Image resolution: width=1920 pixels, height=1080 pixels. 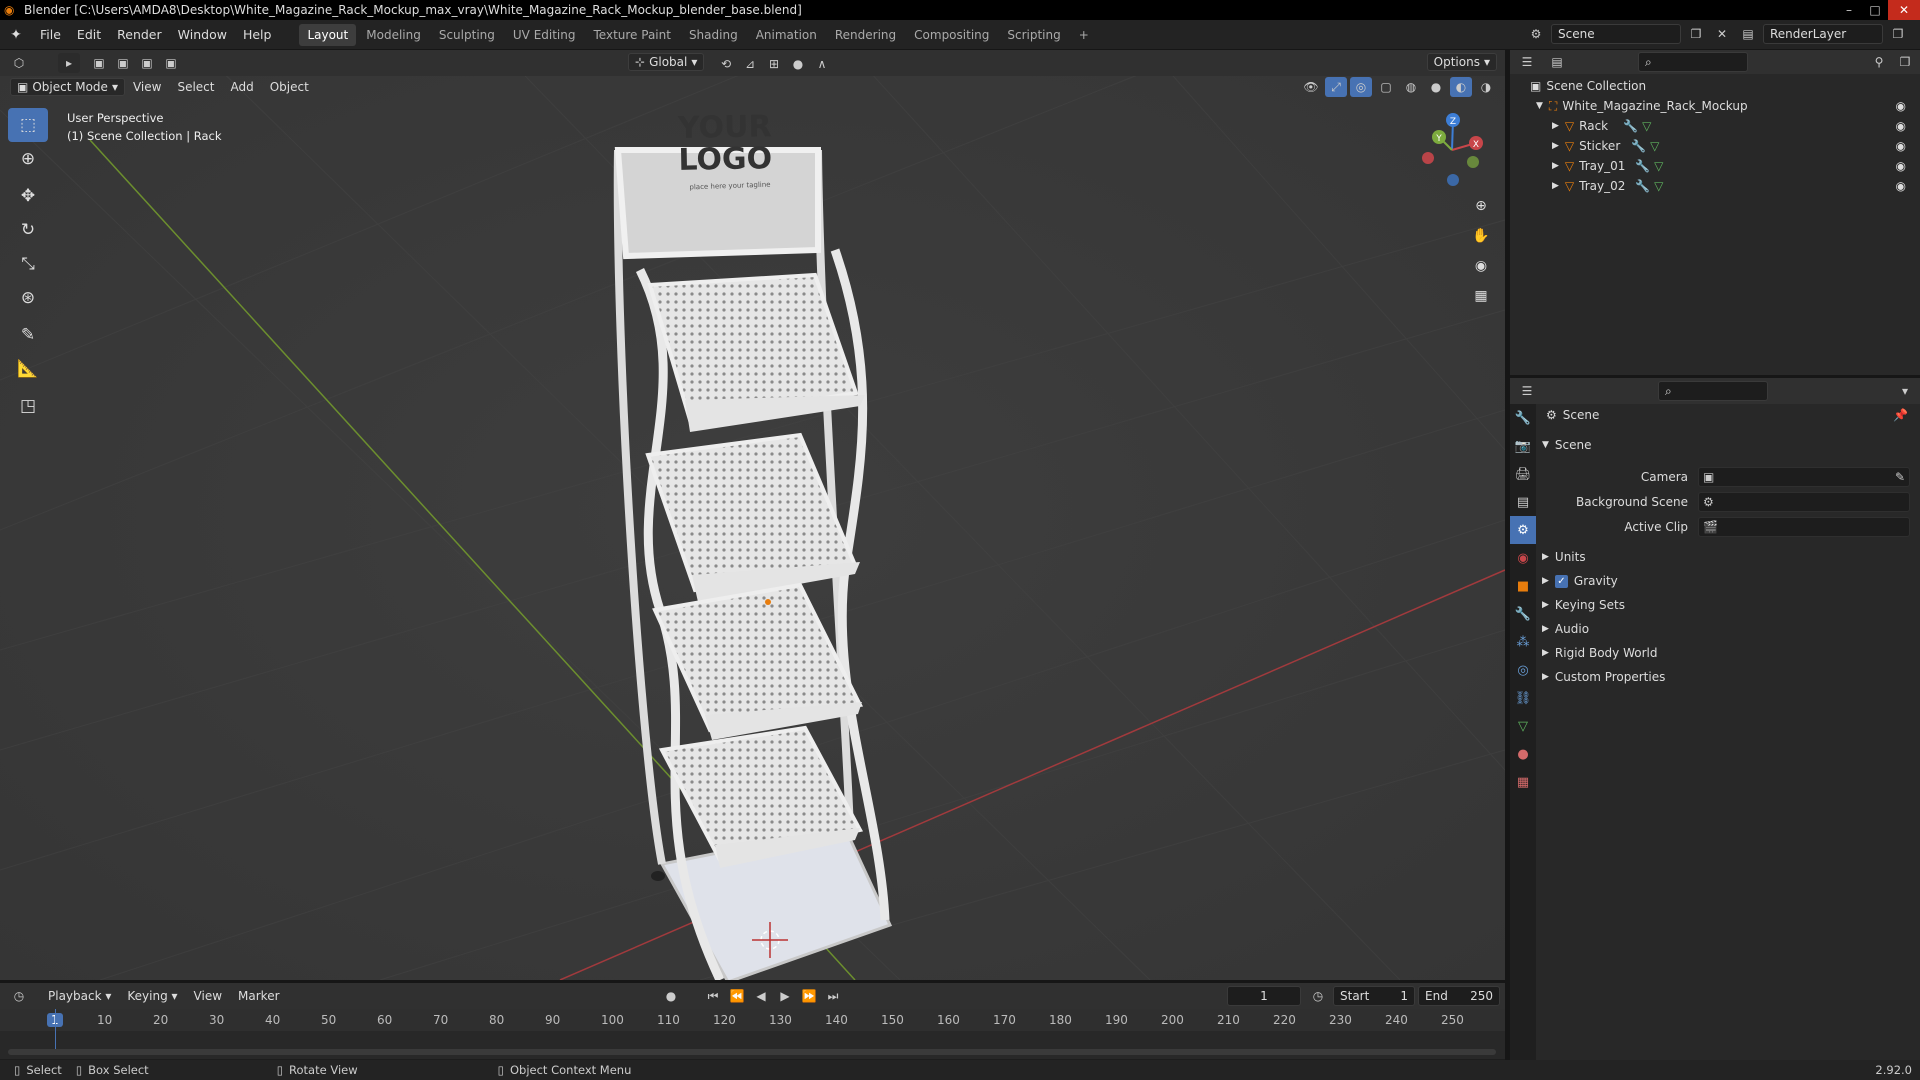 I want to click on camera-field: ▣ ✎, so click(x=1804, y=477).